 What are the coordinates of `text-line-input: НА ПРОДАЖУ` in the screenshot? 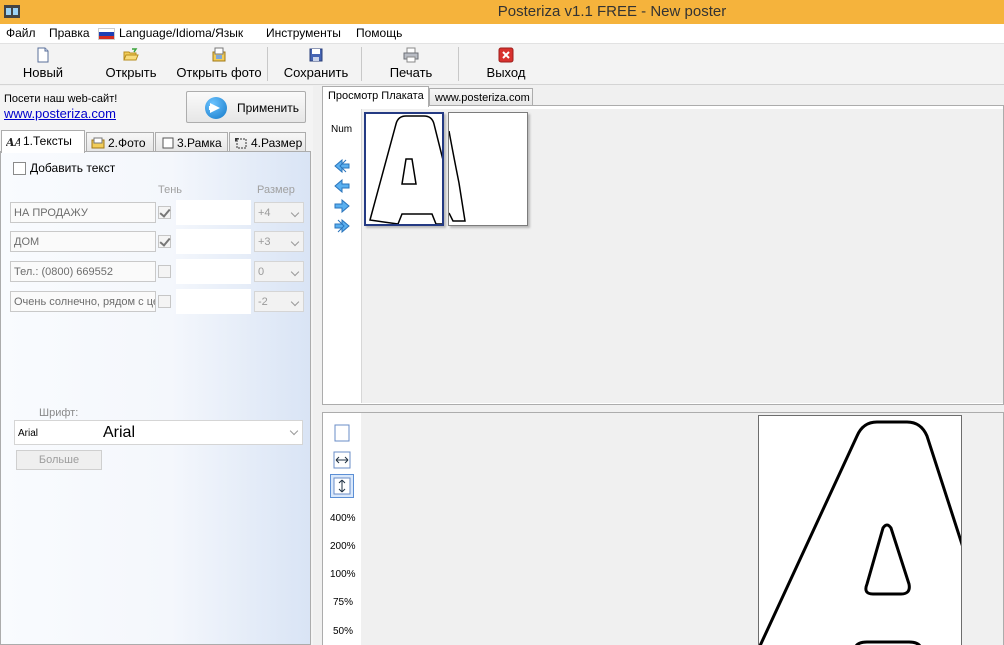 It's located at (83, 212).